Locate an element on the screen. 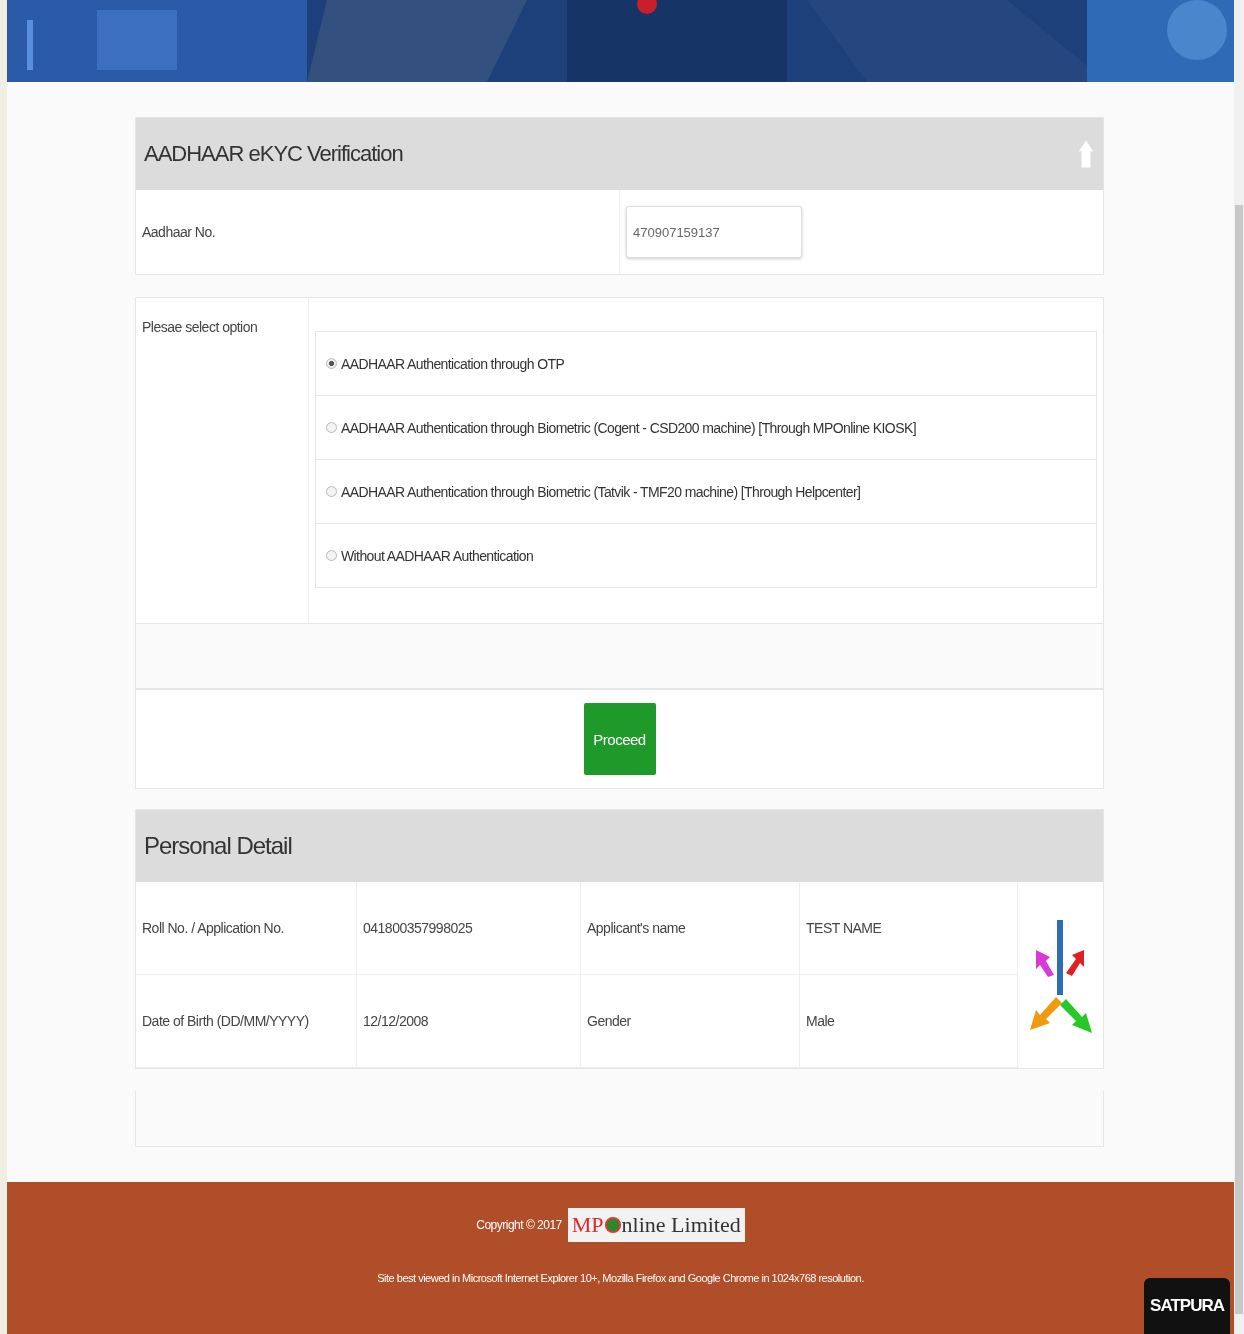 This screenshot has height=1334, width=1244. option-row: AADHAAR Authentication through Biometric (Tatvik - TMF20 machine) [Through Helpcenter] is located at coordinates (706, 492).